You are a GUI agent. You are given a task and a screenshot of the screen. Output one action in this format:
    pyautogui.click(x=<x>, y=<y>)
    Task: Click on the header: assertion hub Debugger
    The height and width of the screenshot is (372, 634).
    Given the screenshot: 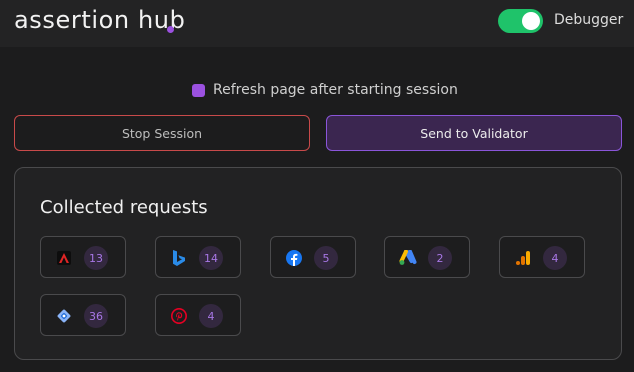 What is the action you would take?
    pyautogui.click(x=317, y=23)
    